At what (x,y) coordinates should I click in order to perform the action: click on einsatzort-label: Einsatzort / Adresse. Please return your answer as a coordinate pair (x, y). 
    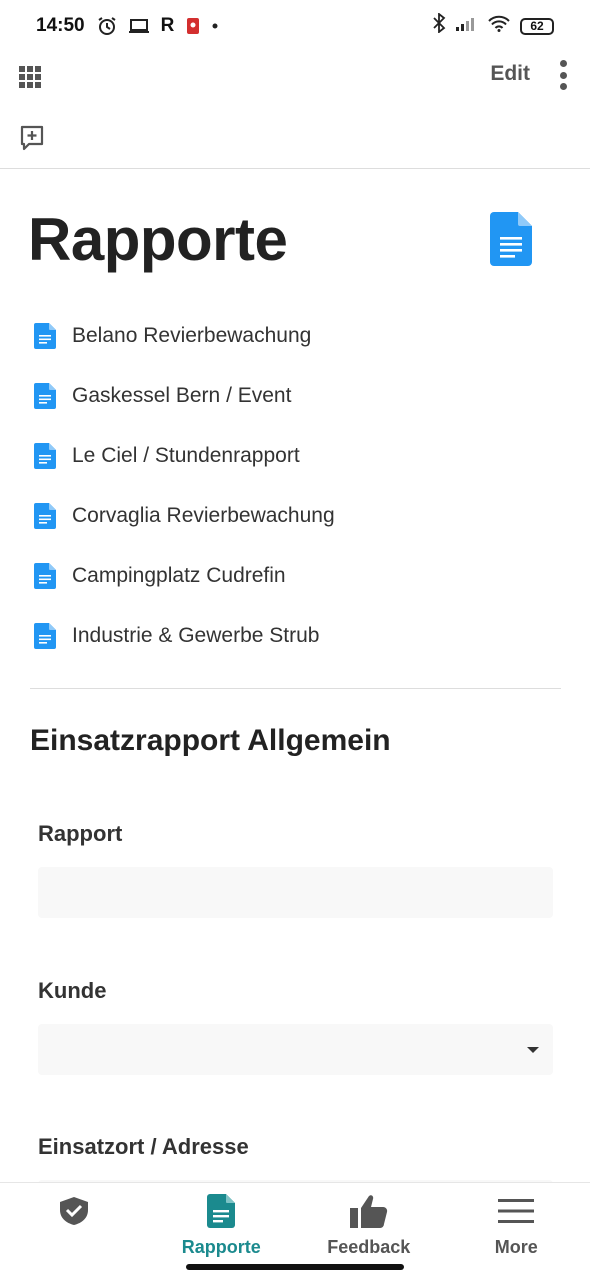
    Looking at the image, I should click on (143, 1147).